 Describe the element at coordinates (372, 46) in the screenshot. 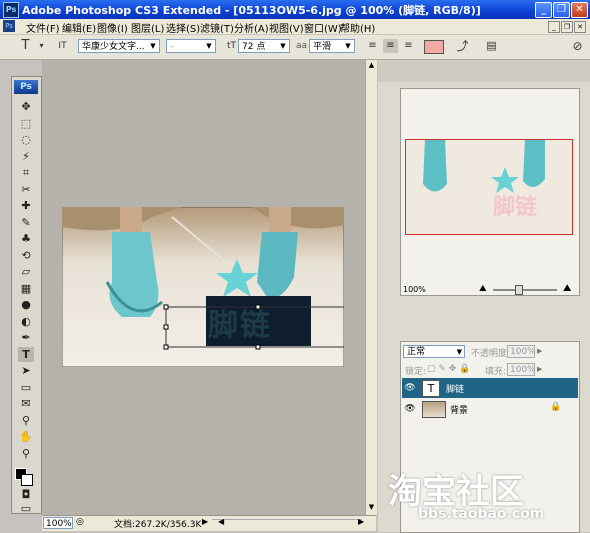

I see `align-left-icon: ≡` at that location.